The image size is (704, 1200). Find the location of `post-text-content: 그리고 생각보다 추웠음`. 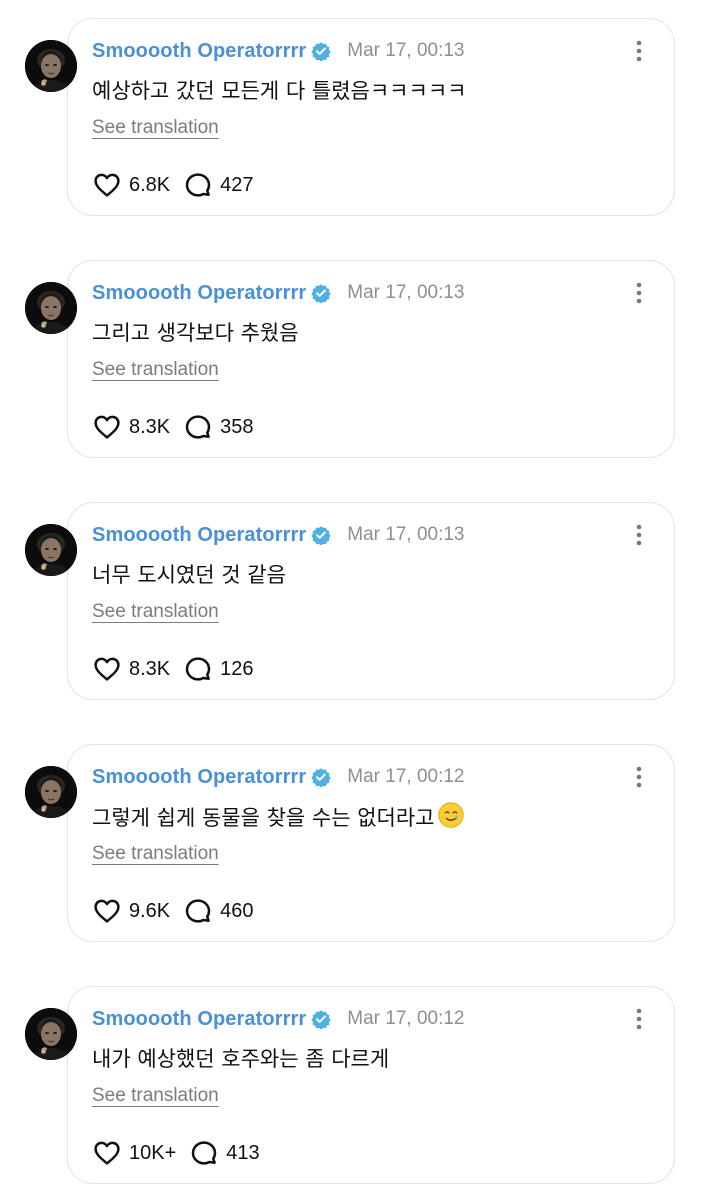

post-text-content: 그리고 생각보다 추웠음 is located at coordinates (195, 333).